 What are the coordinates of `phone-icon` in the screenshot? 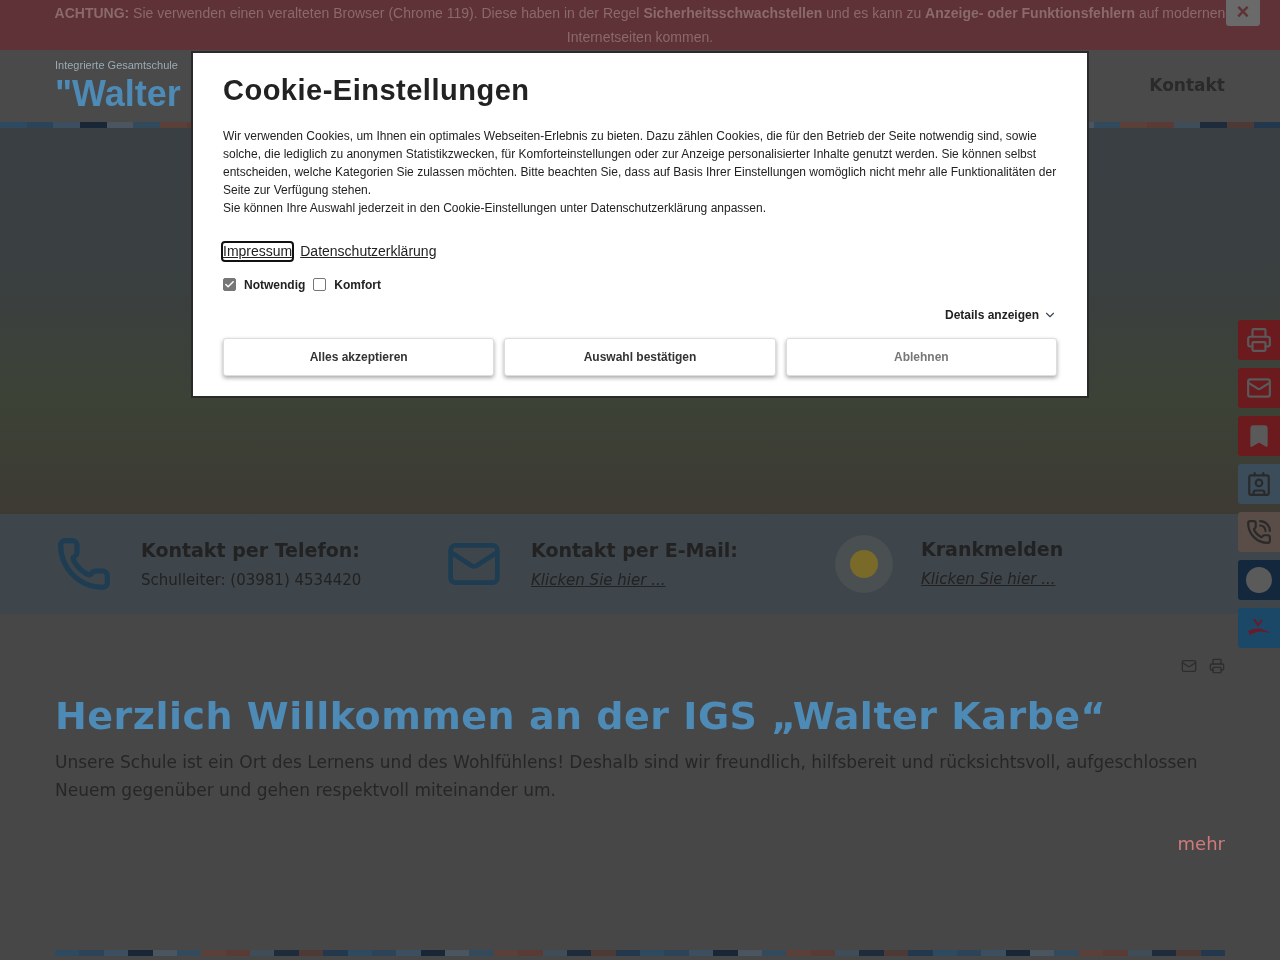 It's located at (84, 564).